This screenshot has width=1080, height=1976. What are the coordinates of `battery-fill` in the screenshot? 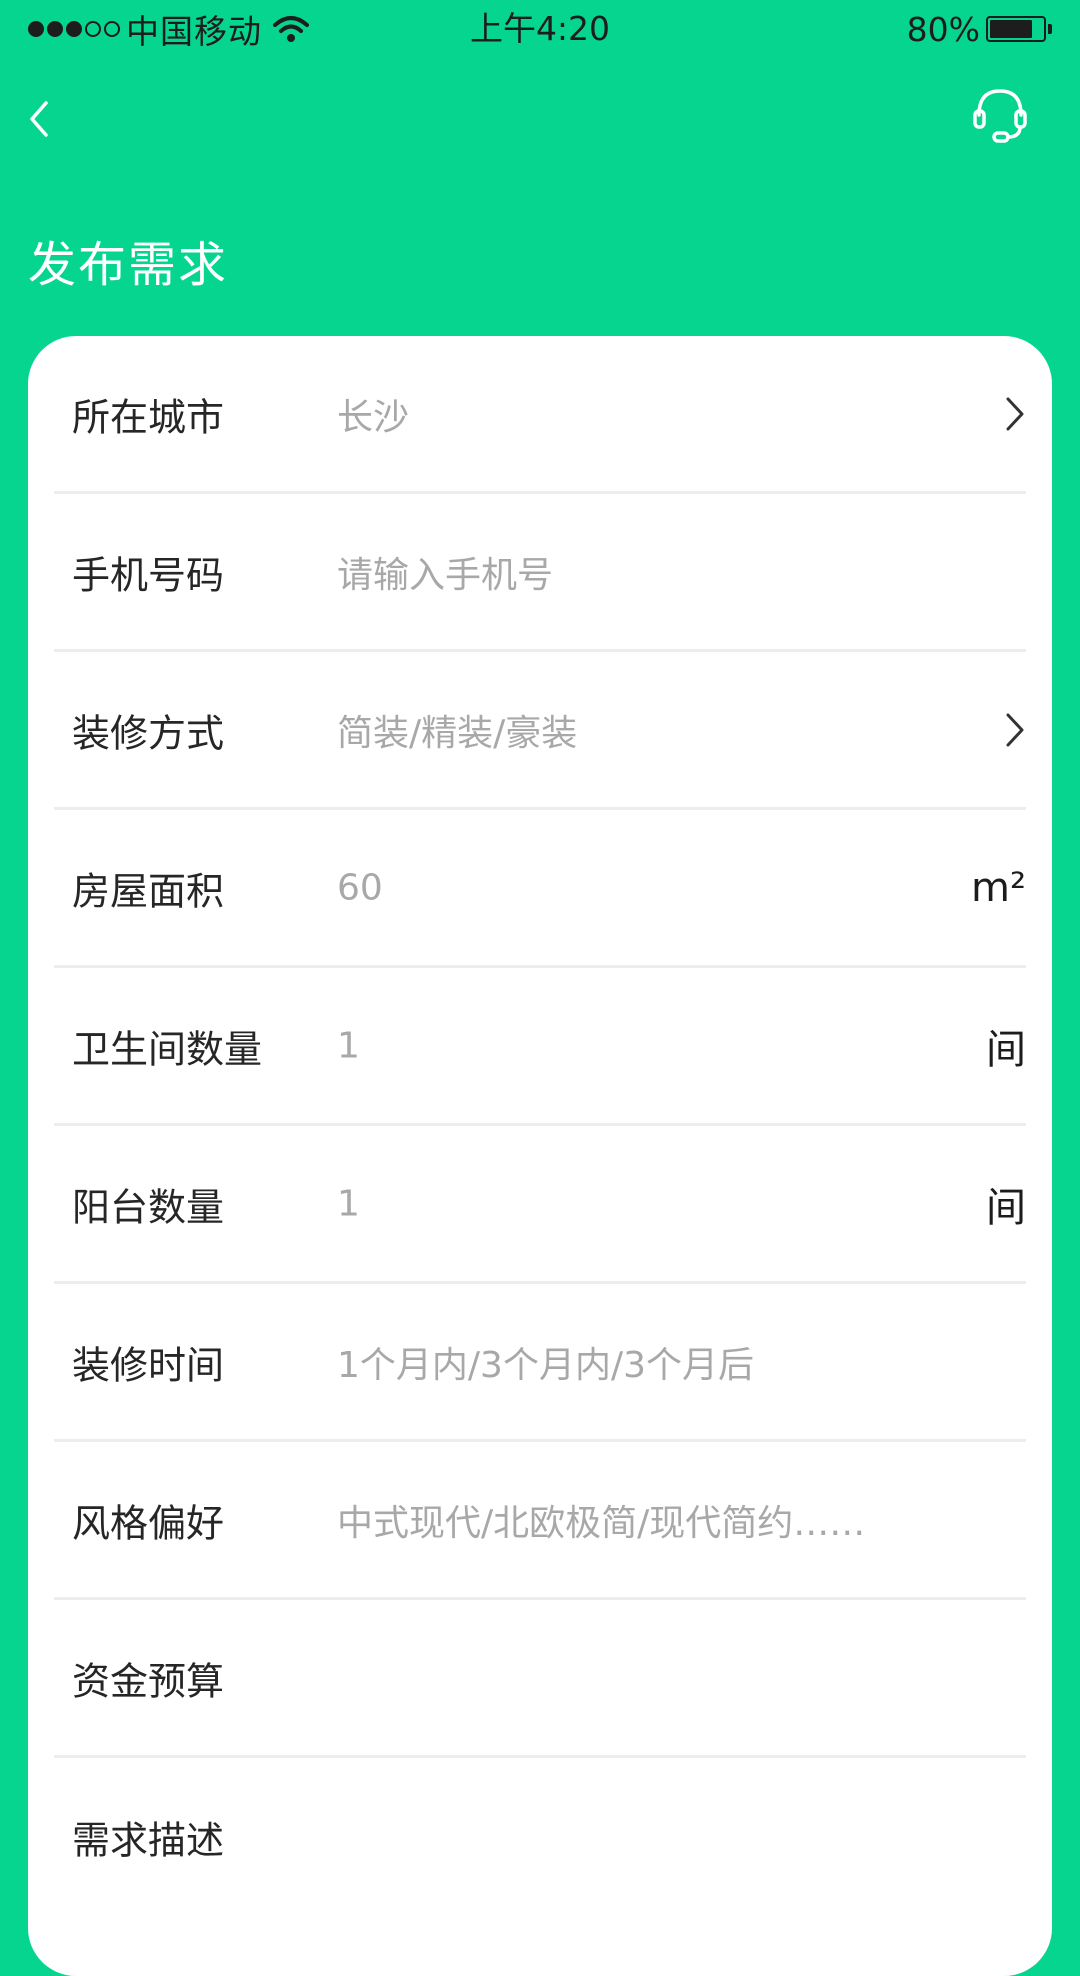 It's located at (1011, 29).